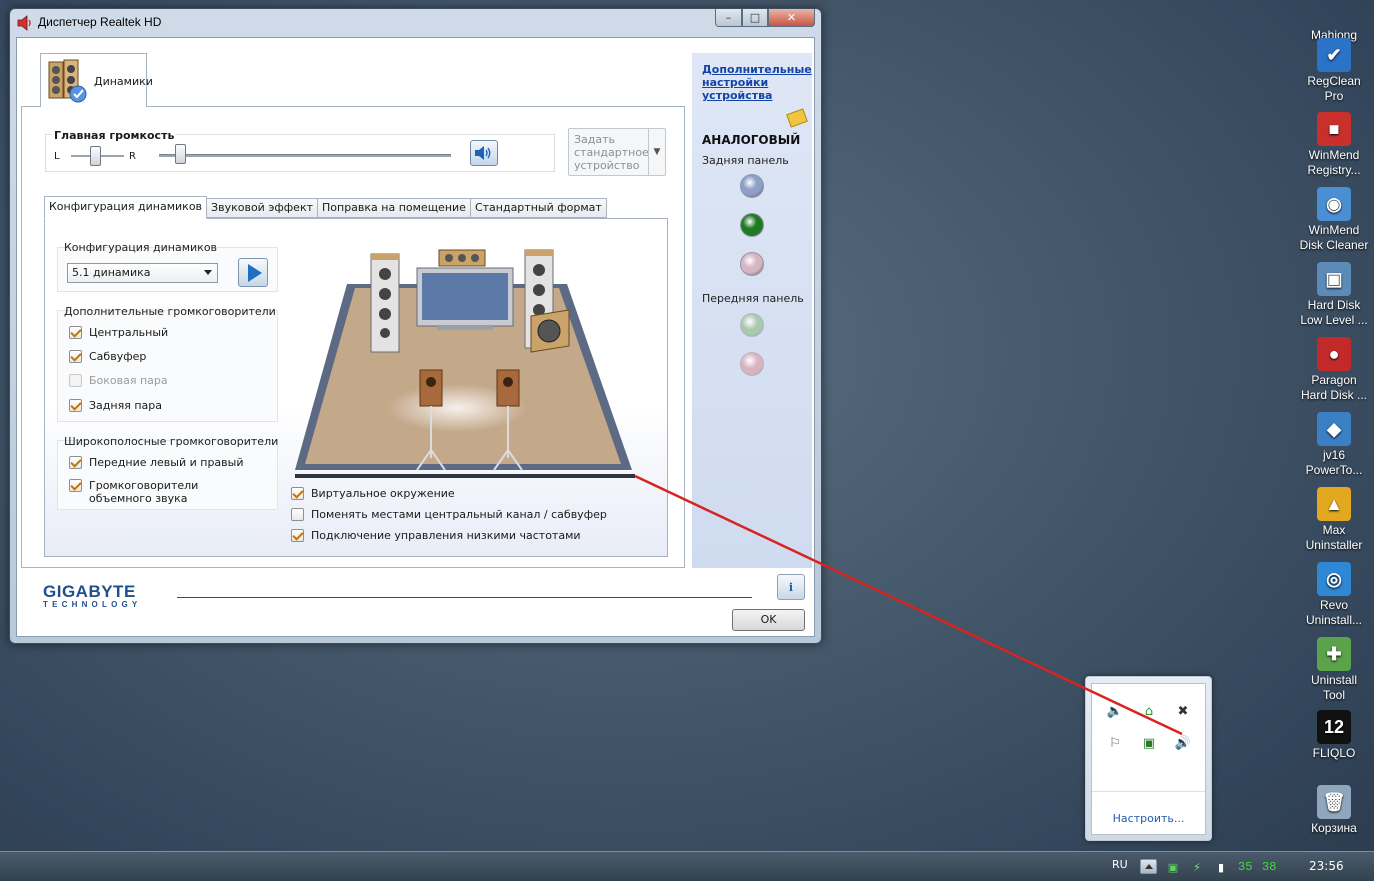 Image resolution: width=1374 pixels, height=881 pixels. I want to click on fullrange-speaker-checkbox-row: Громкоговорители объемного звука, so click(159, 492).